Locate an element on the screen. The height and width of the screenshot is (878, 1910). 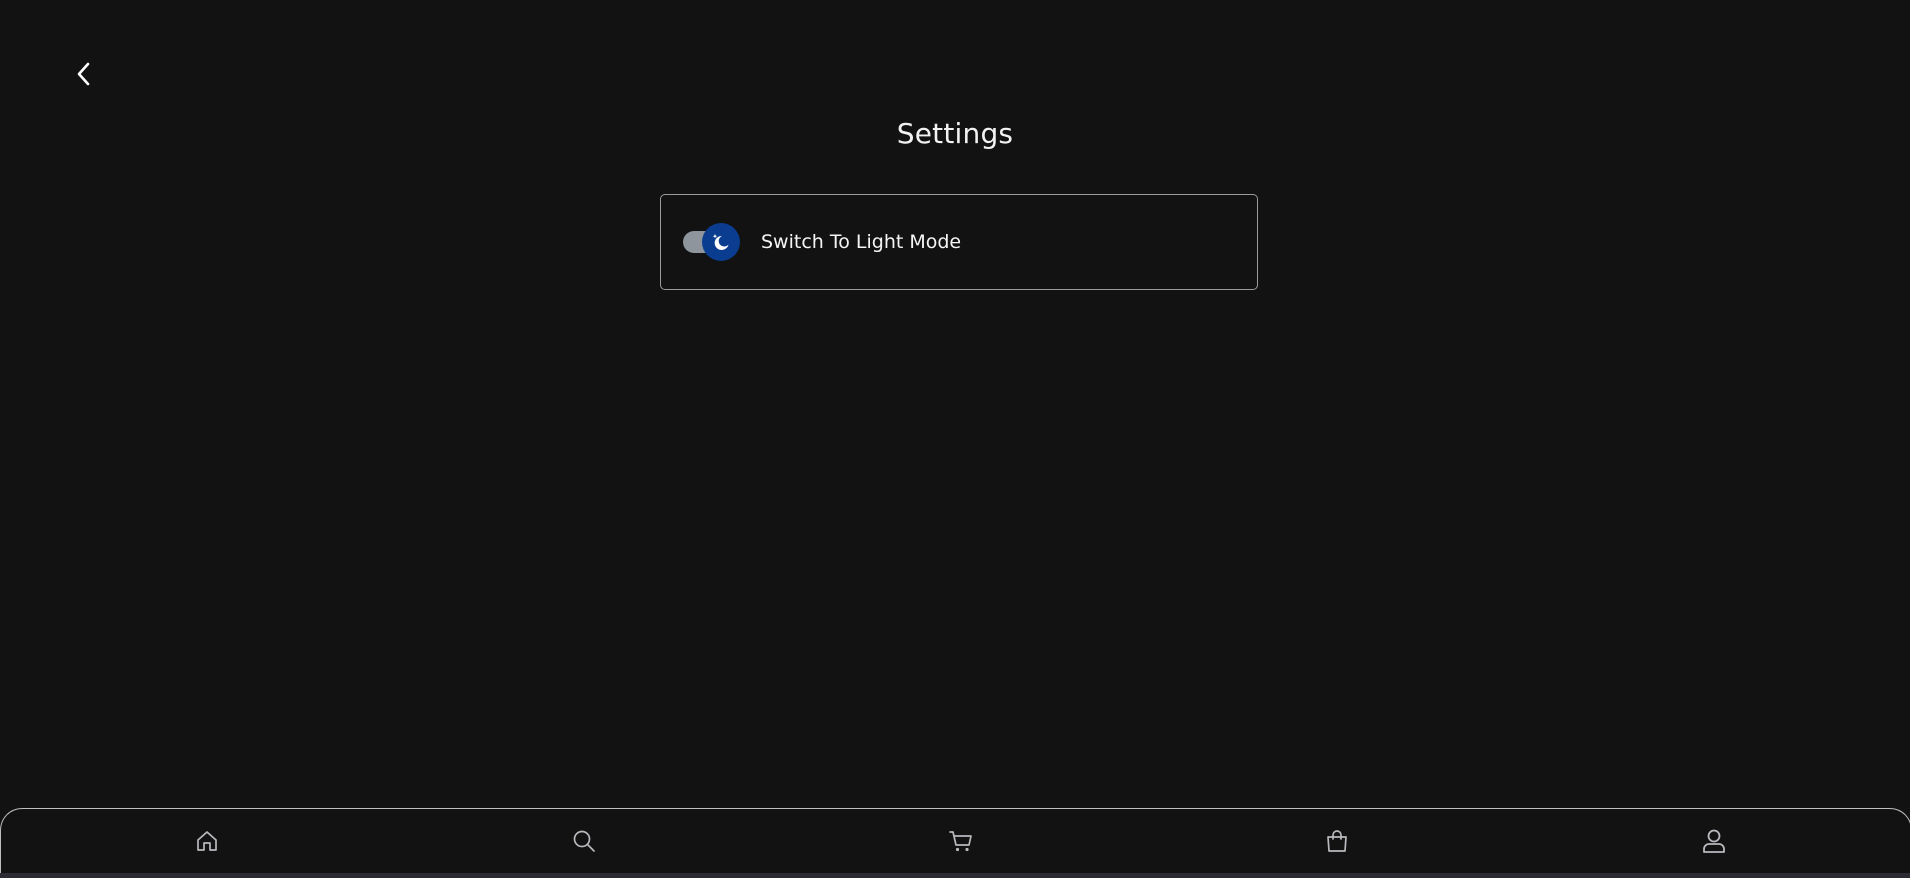
theme-toggle is located at coordinates (712, 242).